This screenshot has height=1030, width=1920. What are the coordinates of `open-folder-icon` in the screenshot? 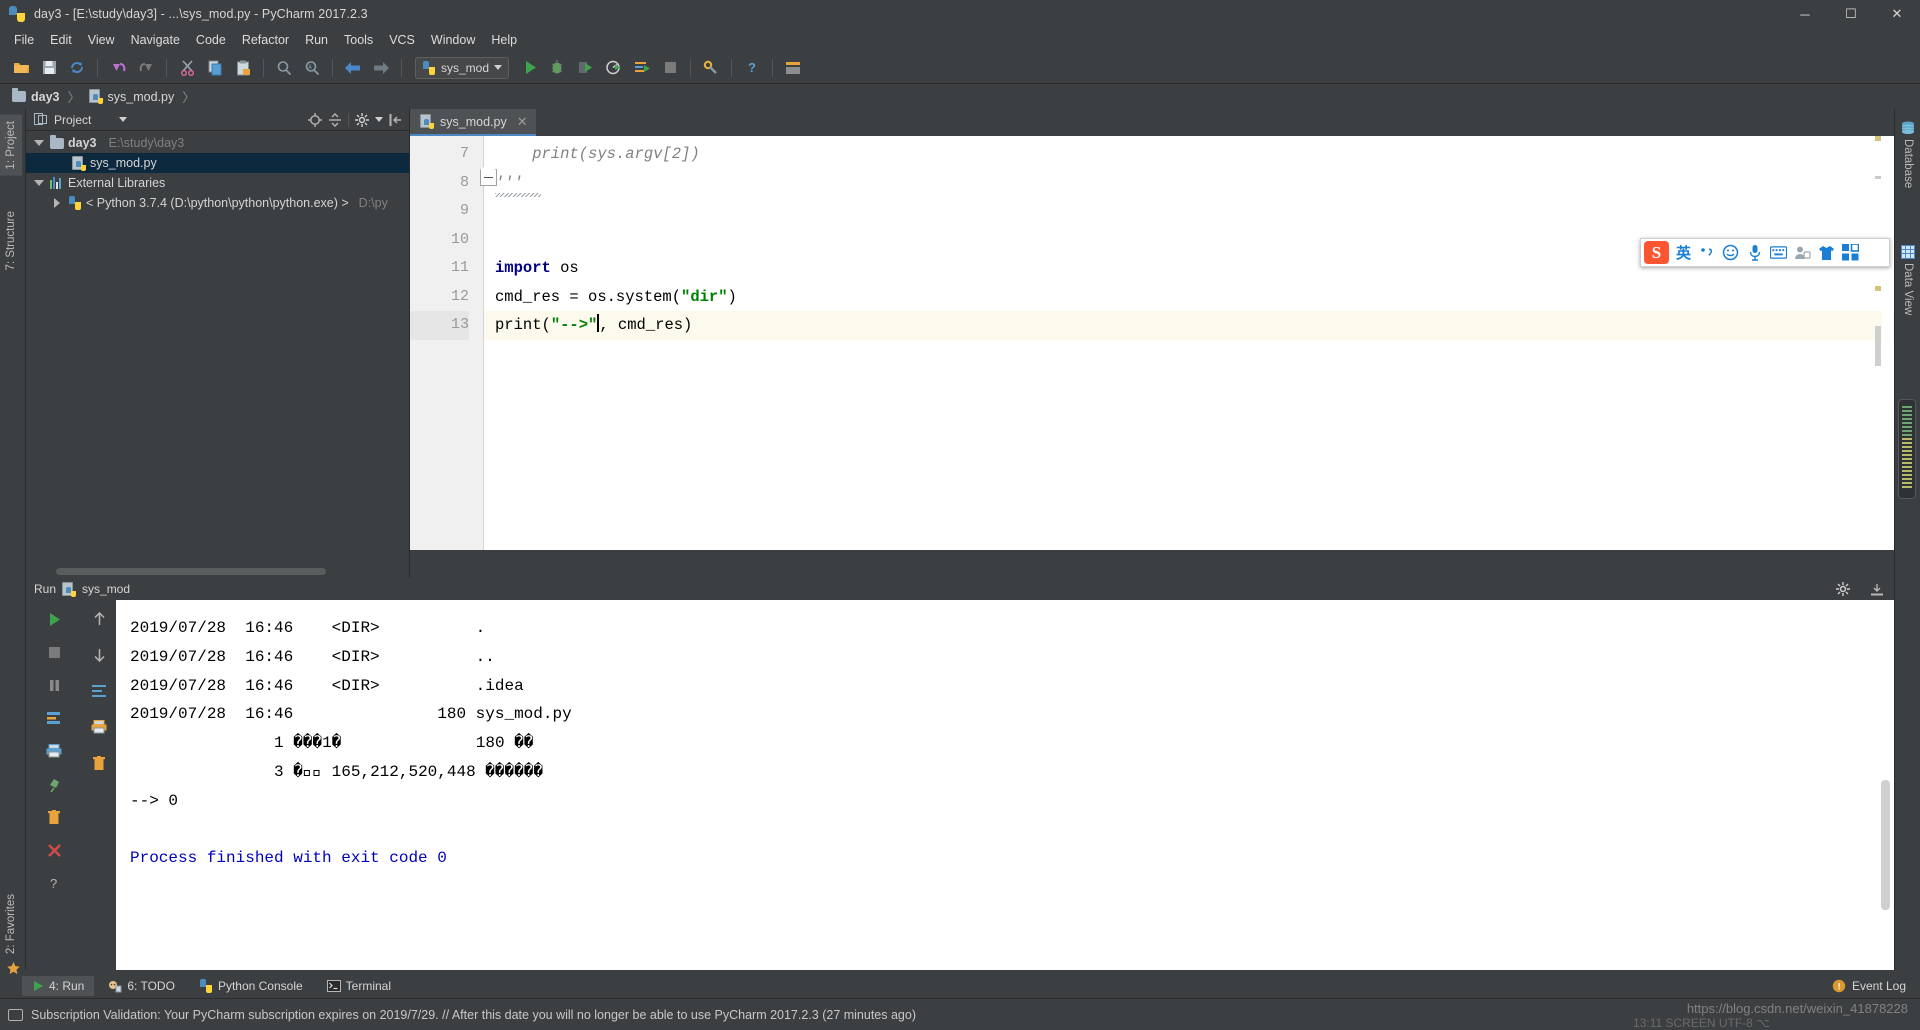 It's located at (21, 68).